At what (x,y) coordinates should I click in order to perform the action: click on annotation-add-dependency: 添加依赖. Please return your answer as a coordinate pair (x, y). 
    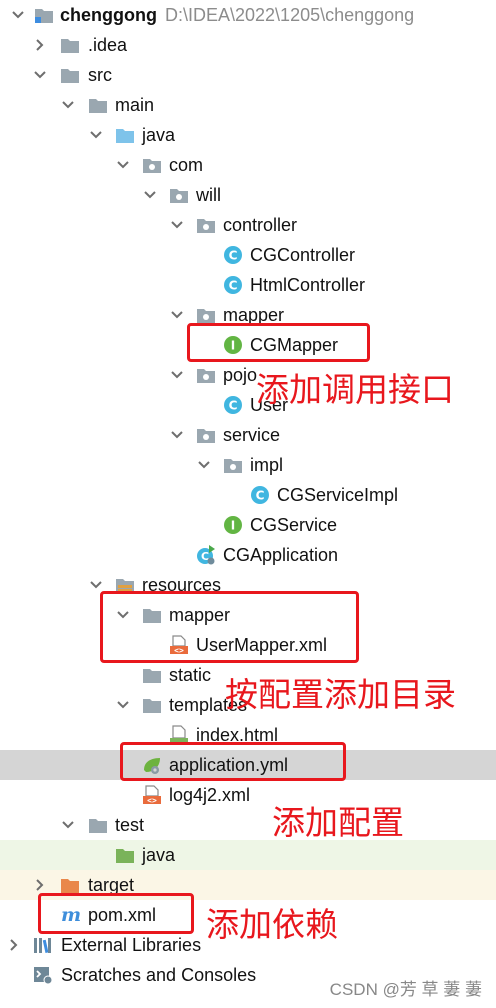
    Looking at the image, I should click on (272, 924).